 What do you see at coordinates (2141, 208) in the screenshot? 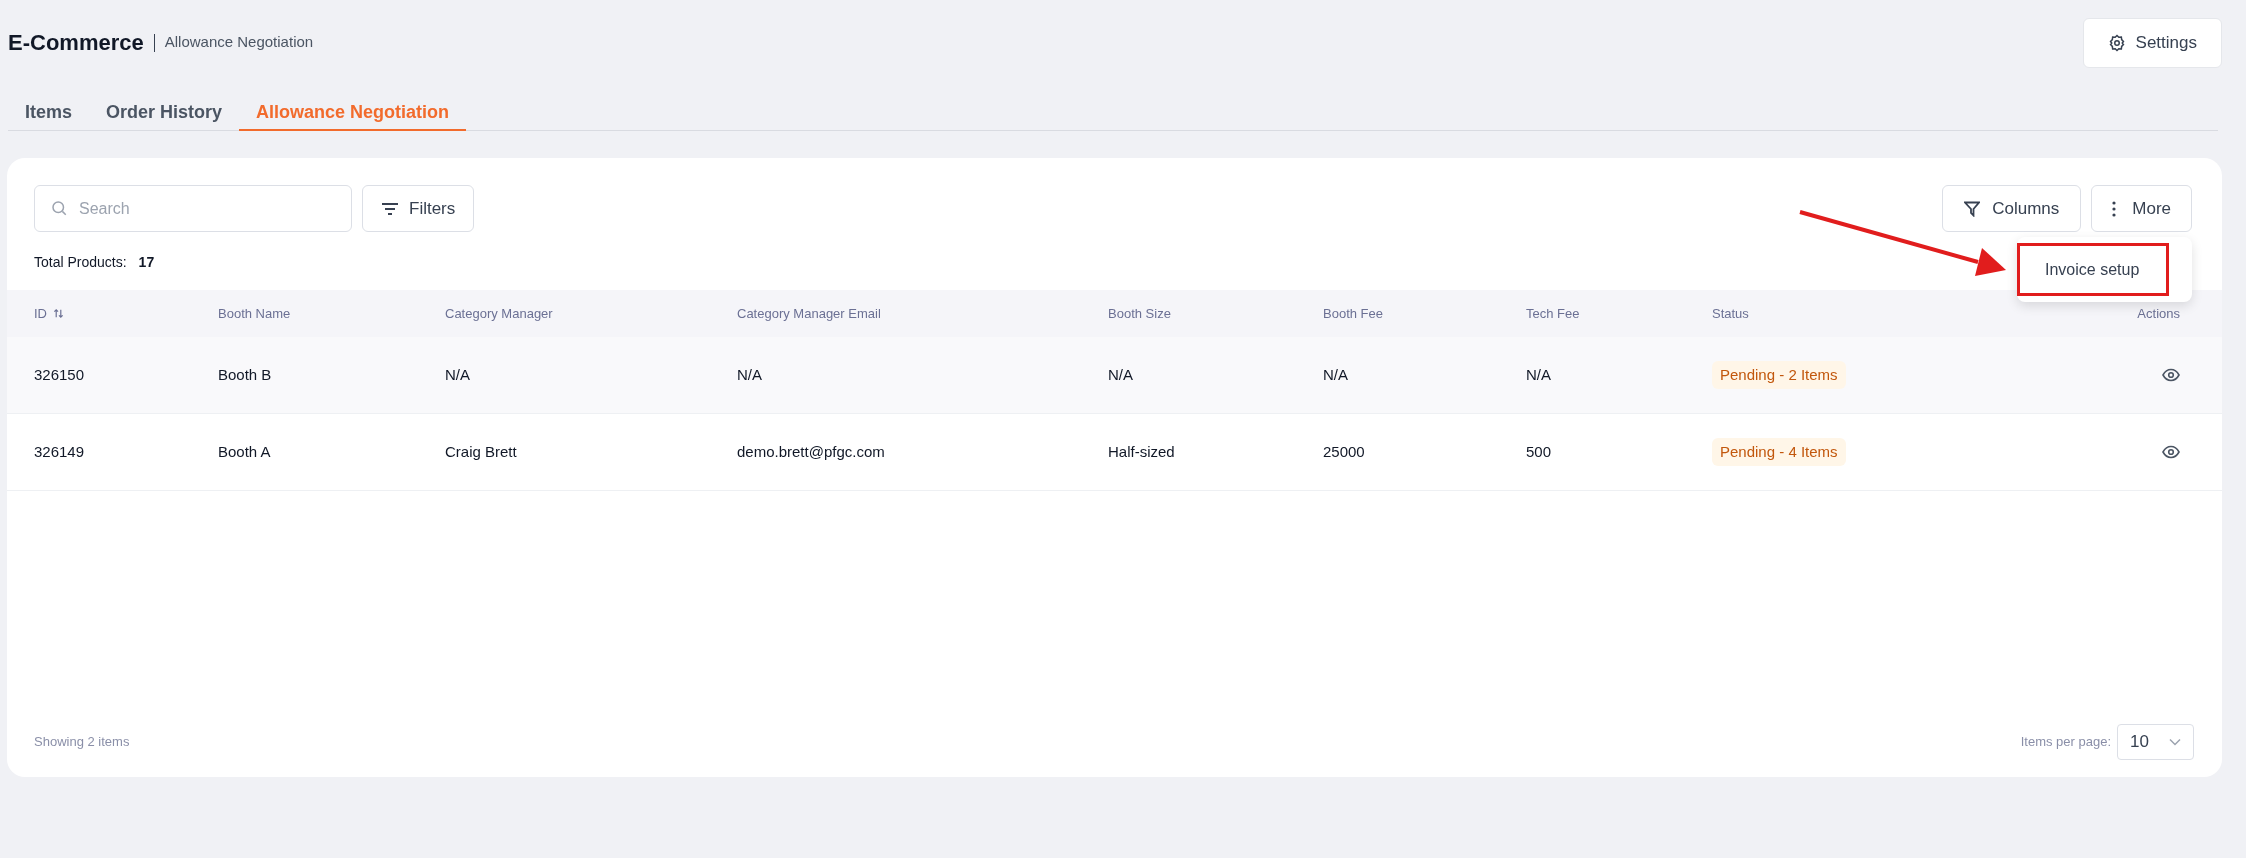
I see `more-button: More` at bounding box center [2141, 208].